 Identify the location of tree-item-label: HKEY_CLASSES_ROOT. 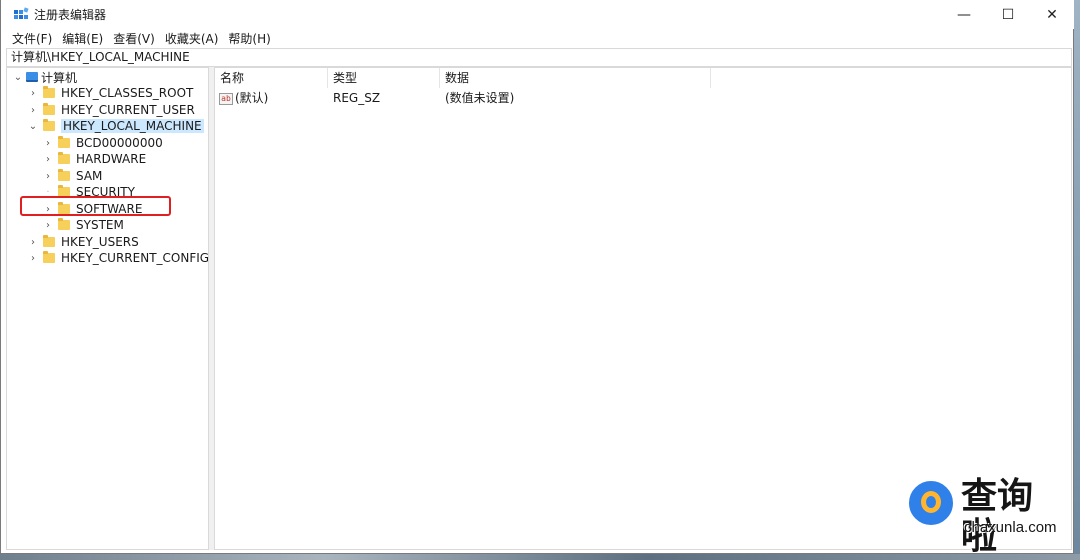
(127, 93).